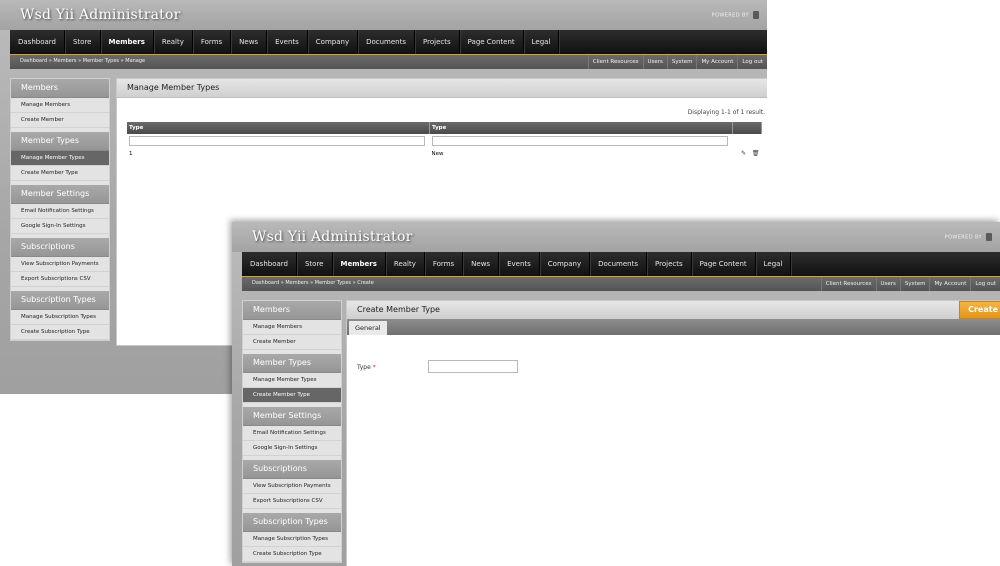 The image size is (1000, 566). I want to click on form-tabs: General, so click(673, 327).